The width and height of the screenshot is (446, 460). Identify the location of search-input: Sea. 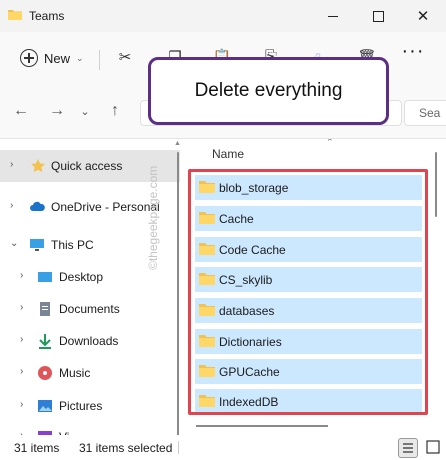
(425, 113).